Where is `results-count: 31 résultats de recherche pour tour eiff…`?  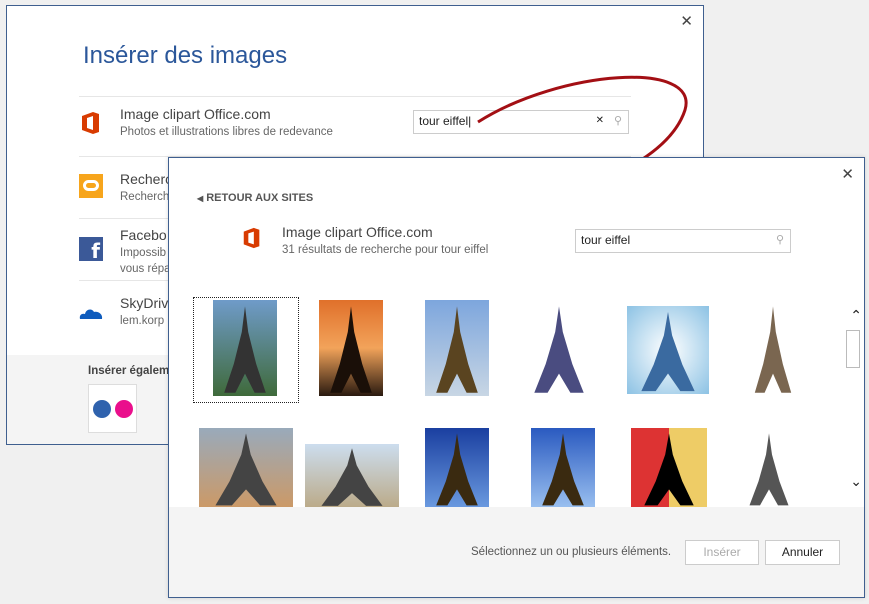
results-count: 31 résultats de recherche pour tour eiff… is located at coordinates (385, 250).